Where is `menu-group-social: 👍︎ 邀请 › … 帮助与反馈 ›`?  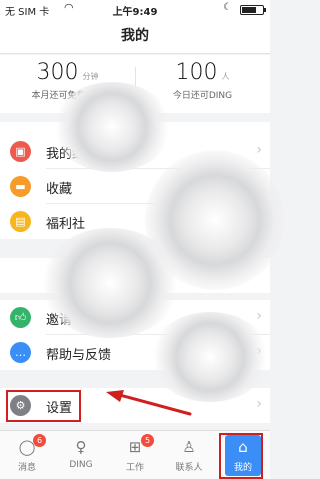
menu-group-social: 👍︎ 邀请 › … 帮助与反馈 › is located at coordinates (135, 335).